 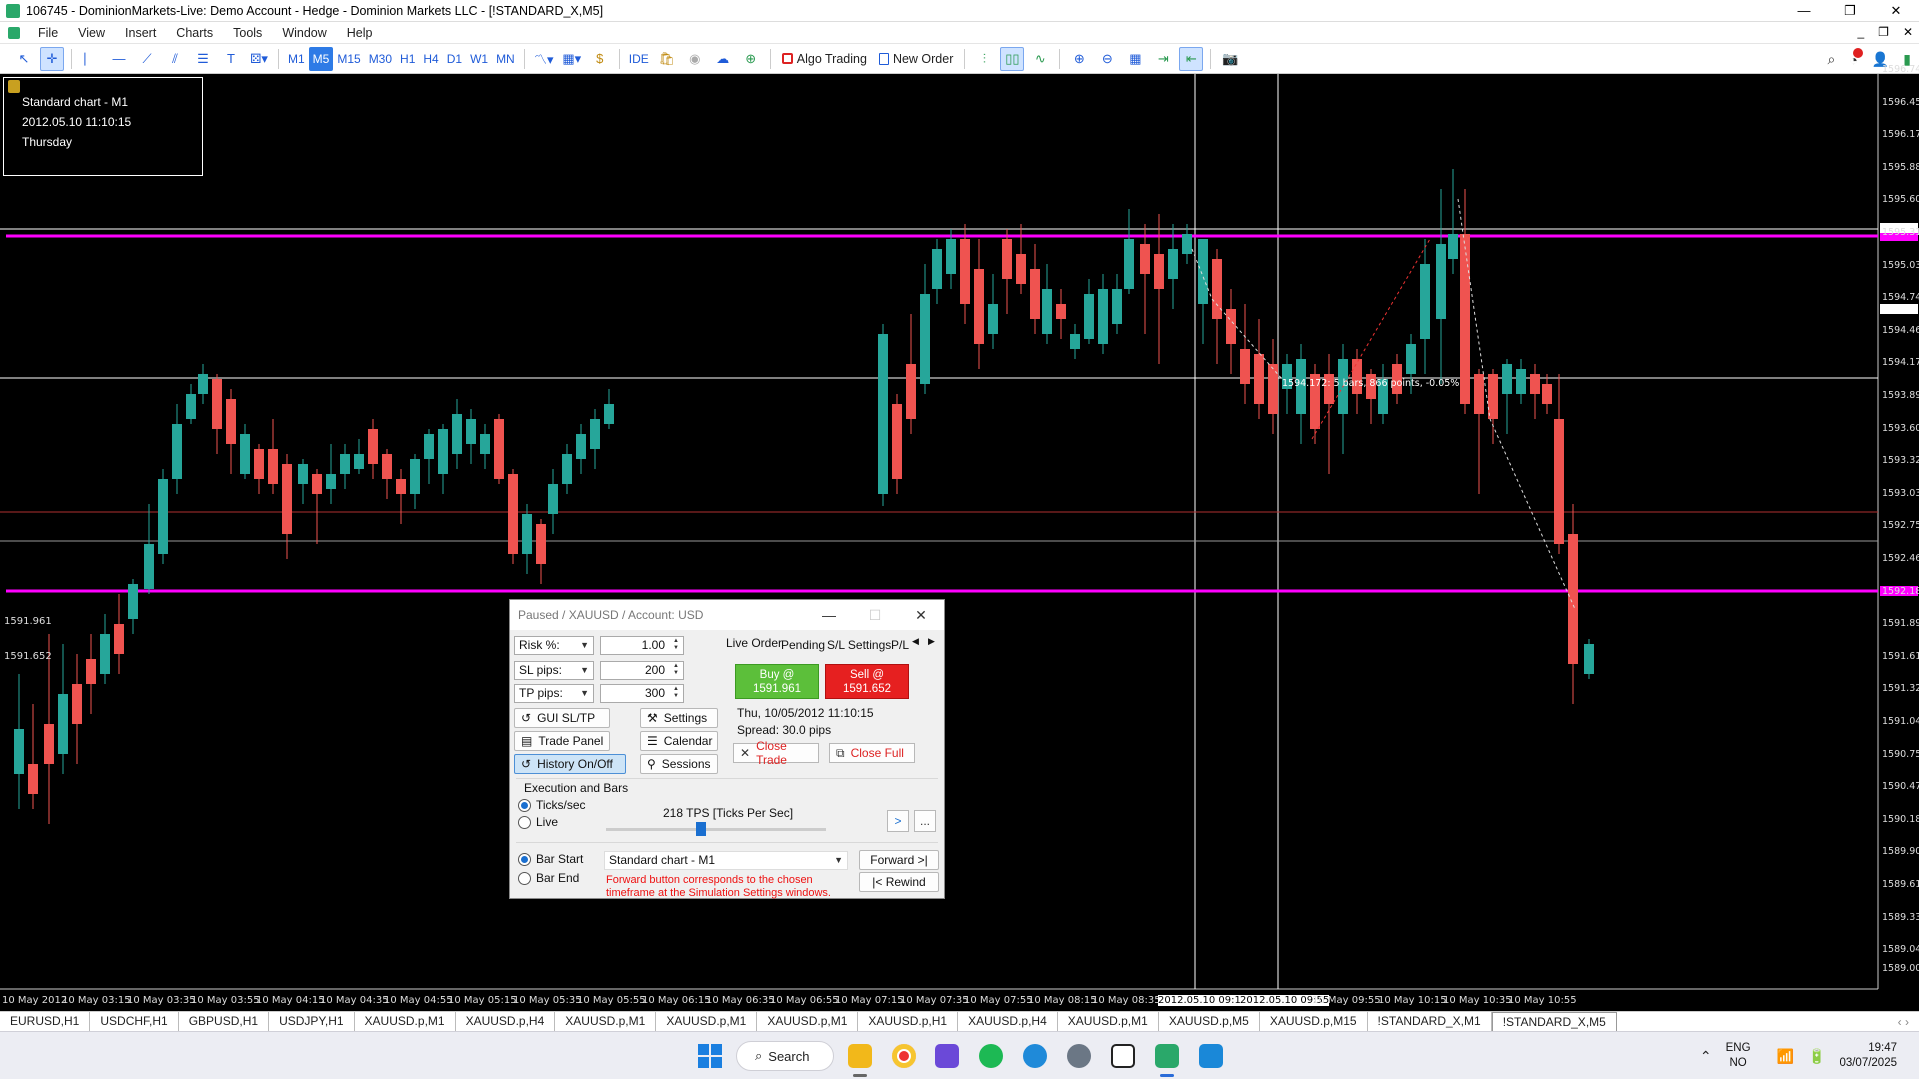 What do you see at coordinates (554, 670) in the screenshot?
I see `sl-dropdown: SL pips: ▼` at bounding box center [554, 670].